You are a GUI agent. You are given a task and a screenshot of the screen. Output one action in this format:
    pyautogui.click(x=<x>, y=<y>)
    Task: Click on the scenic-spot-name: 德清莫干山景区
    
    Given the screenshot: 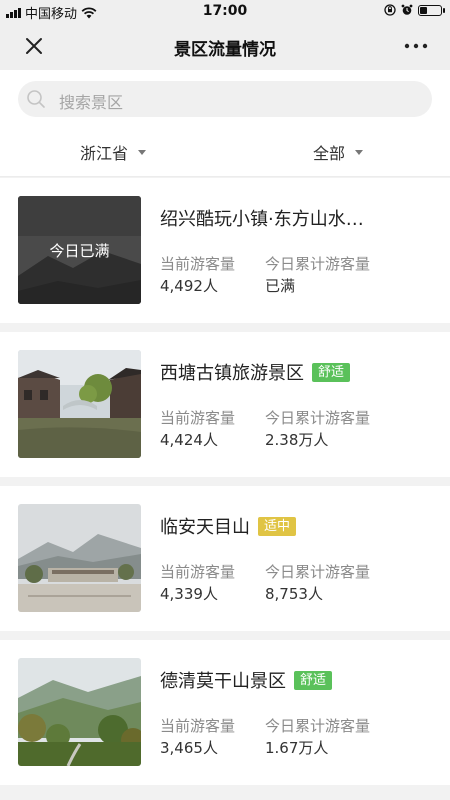 What is the action you would take?
    pyautogui.click(x=223, y=681)
    